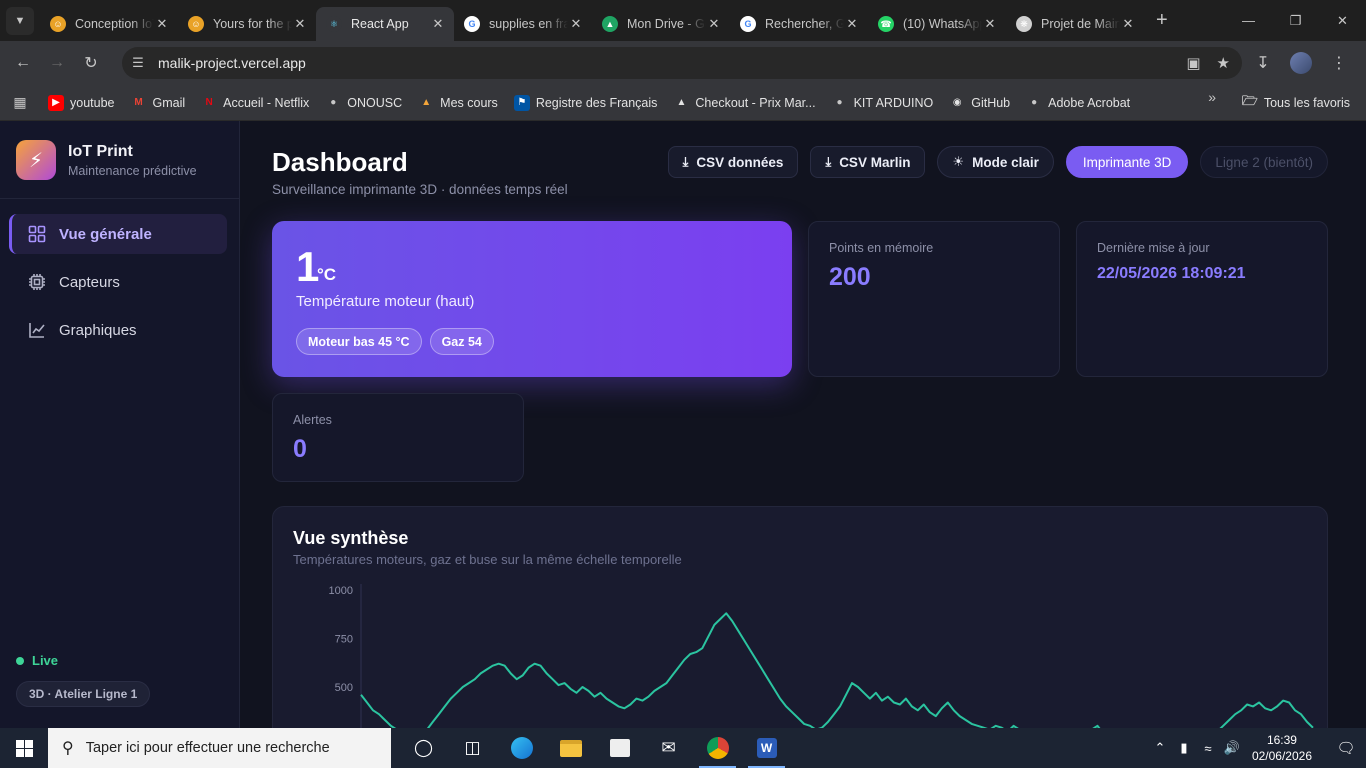  I want to click on bookmark-item: ⚑ Registre des Français, so click(586, 103).